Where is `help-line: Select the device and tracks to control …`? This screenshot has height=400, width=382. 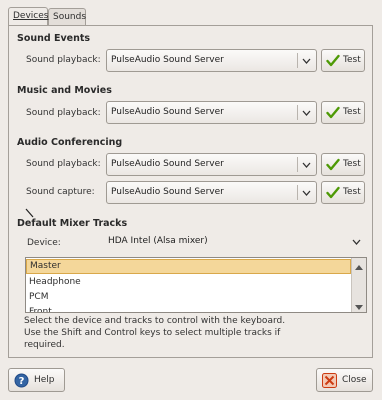
help-line: Select the device and tracks to control … is located at coordinates (155, 321).